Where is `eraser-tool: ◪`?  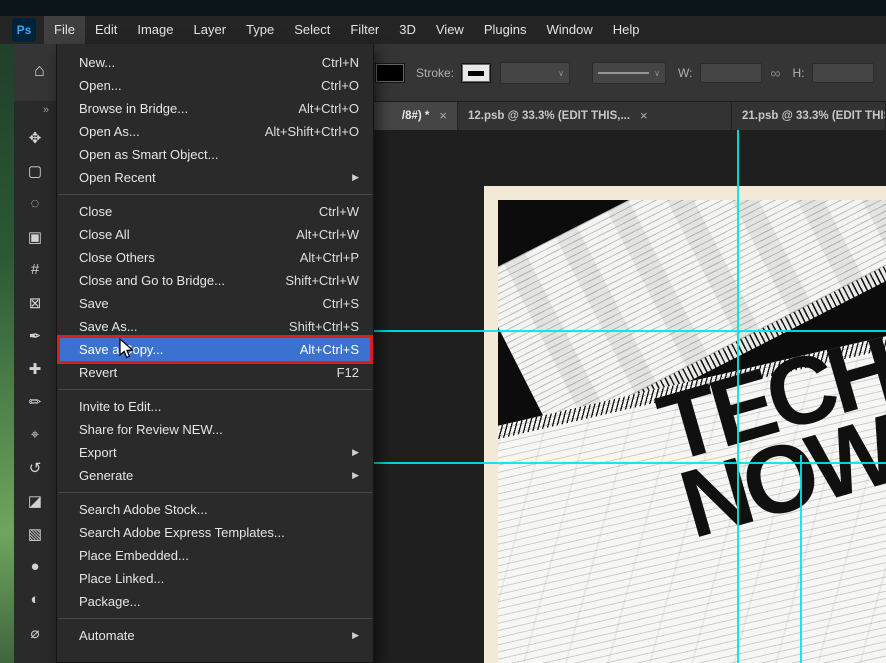
eraser-tool: ◪ is located at coordinates (35, 500).